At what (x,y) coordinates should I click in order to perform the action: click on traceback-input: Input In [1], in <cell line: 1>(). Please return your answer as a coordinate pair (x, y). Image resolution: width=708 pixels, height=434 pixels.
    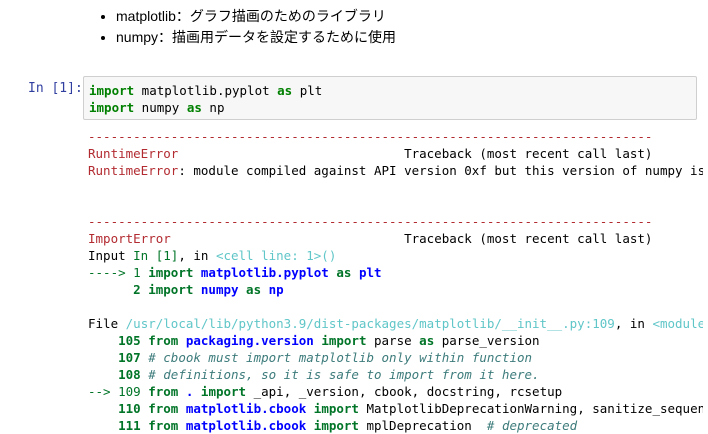
    Looking at the image, I should click on (395, 255).